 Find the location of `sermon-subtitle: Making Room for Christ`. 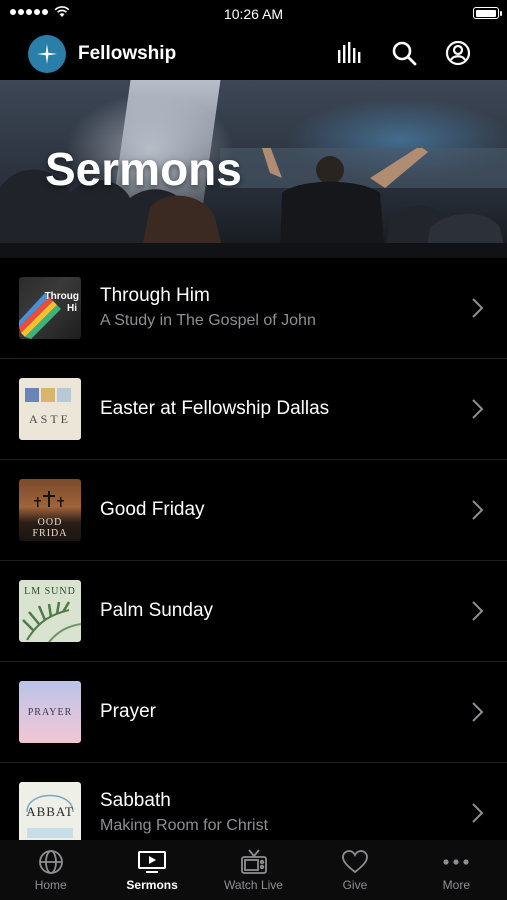

sermon-subtitle: Making Room for Christ is located at coordinates (184, 825).